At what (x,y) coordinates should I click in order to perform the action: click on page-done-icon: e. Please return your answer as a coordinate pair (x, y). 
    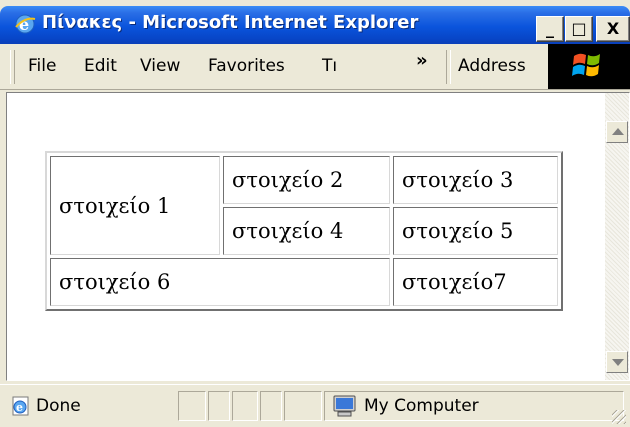
    Looking at the image, I should click on (20, 406).